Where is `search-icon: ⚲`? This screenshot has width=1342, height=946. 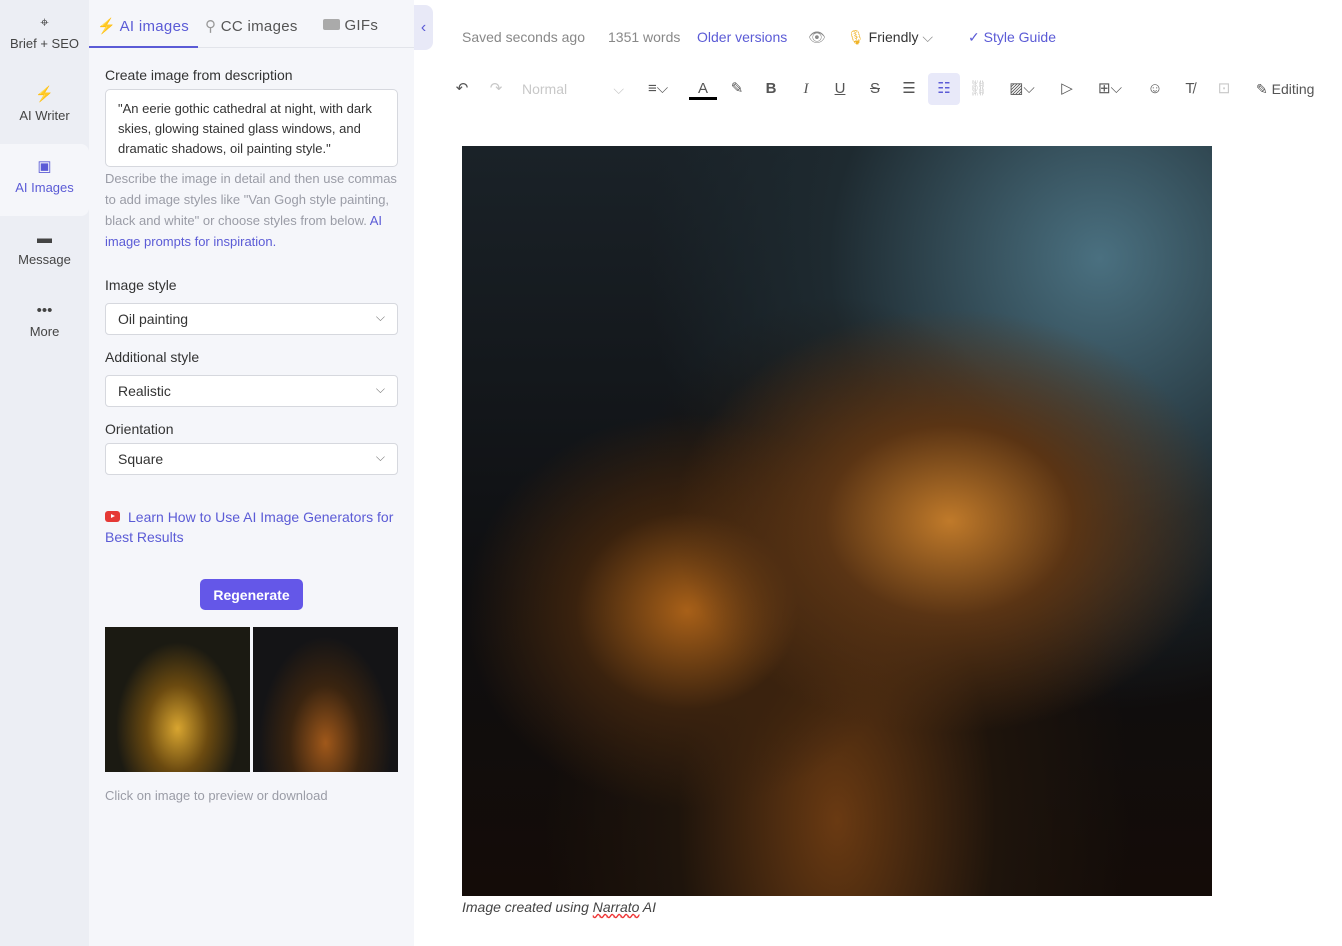
search-icon: ⚲ is located at coordinates (211, 26).